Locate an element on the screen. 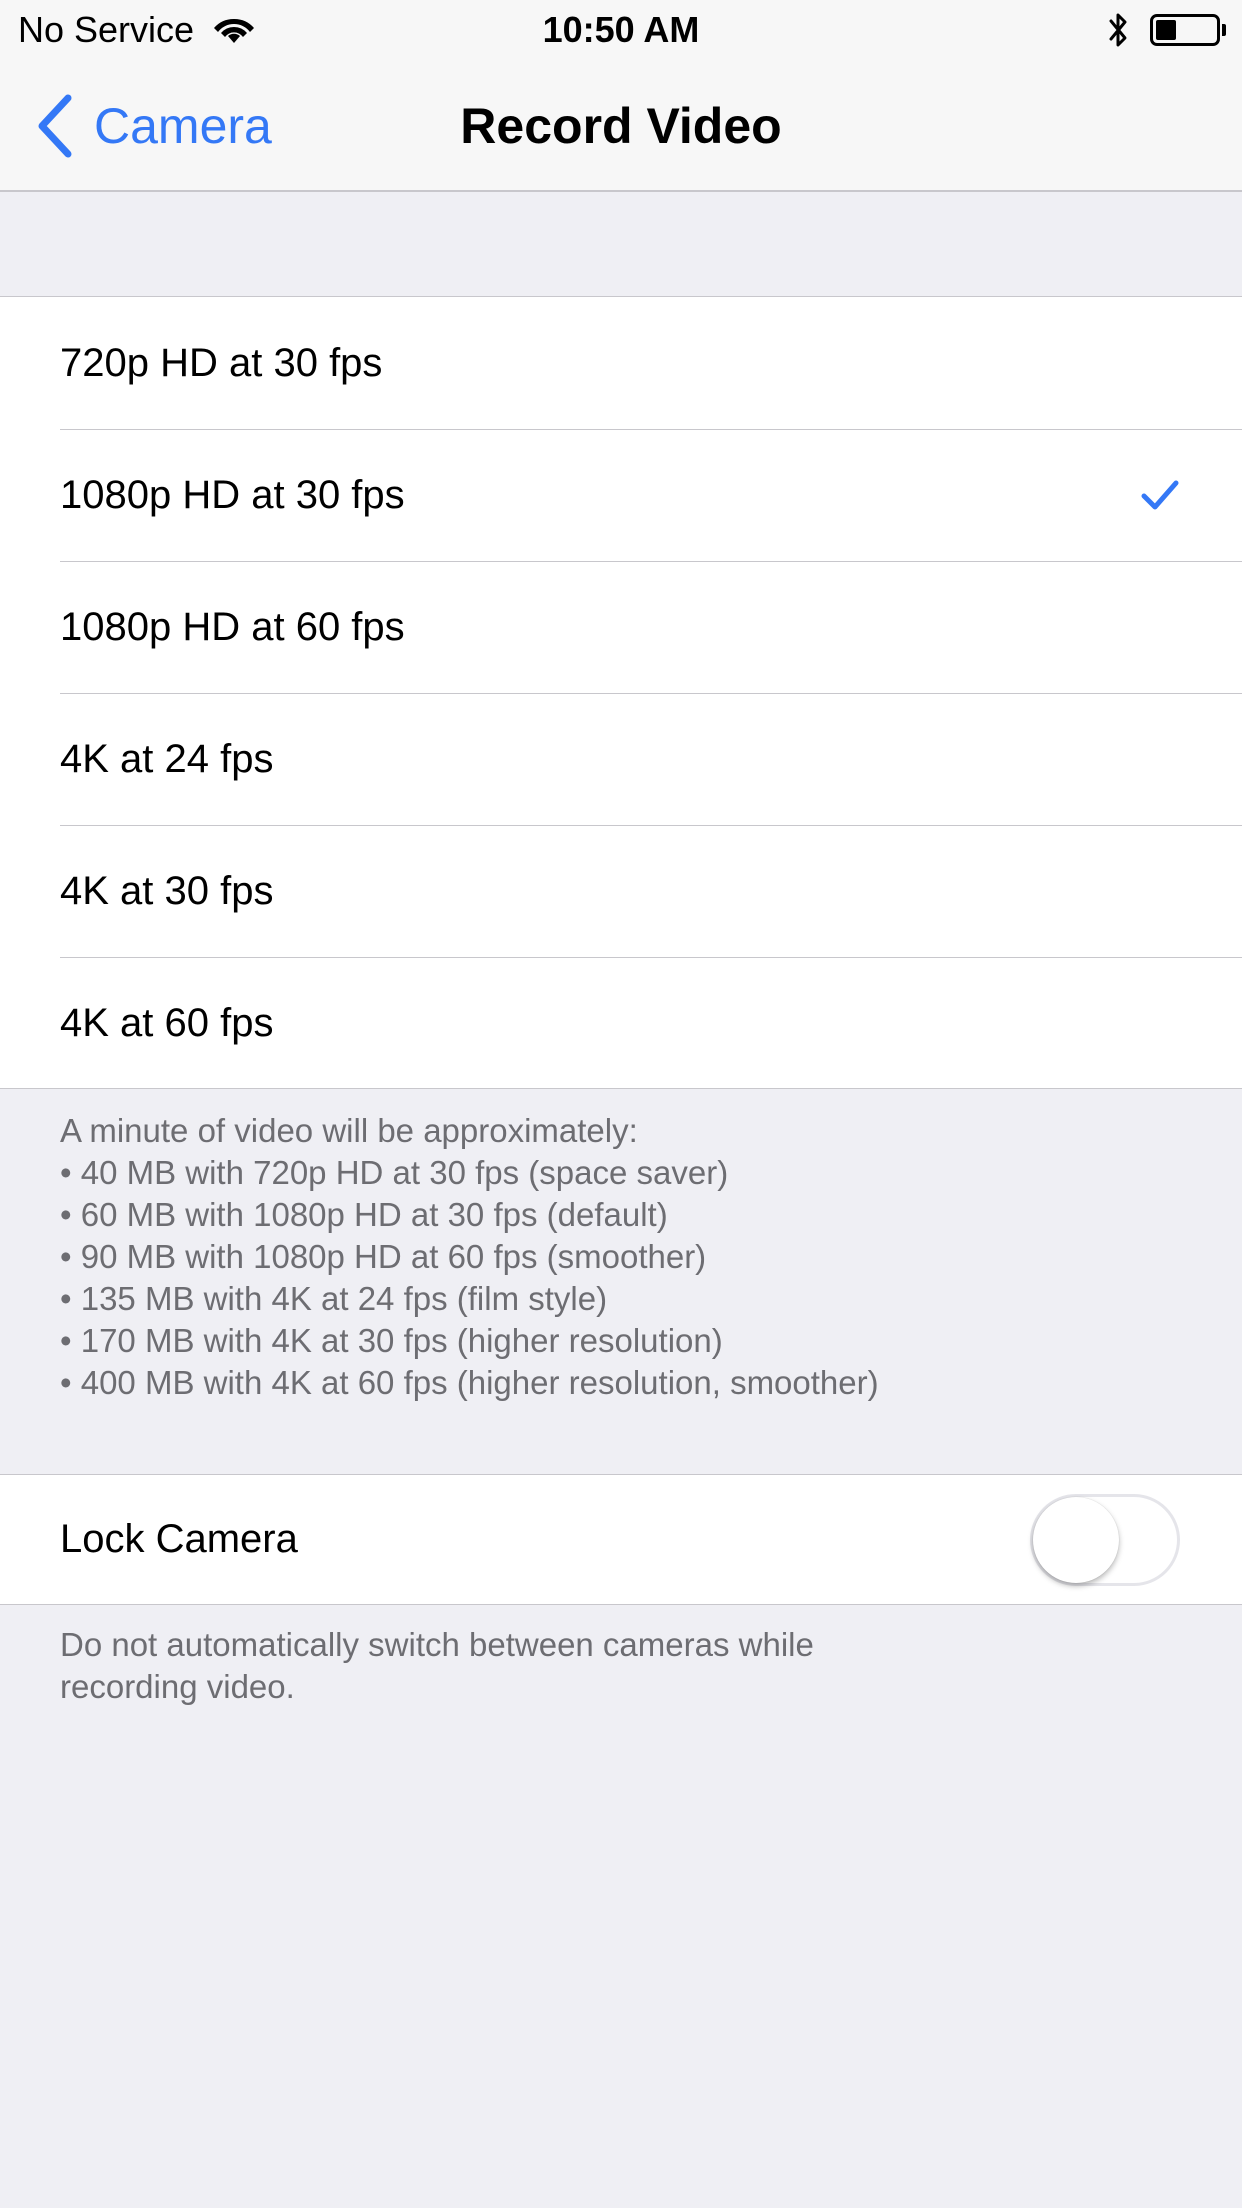  footnote-intro: A minute of video will be approximately: is located at coordinates (349, 1130).